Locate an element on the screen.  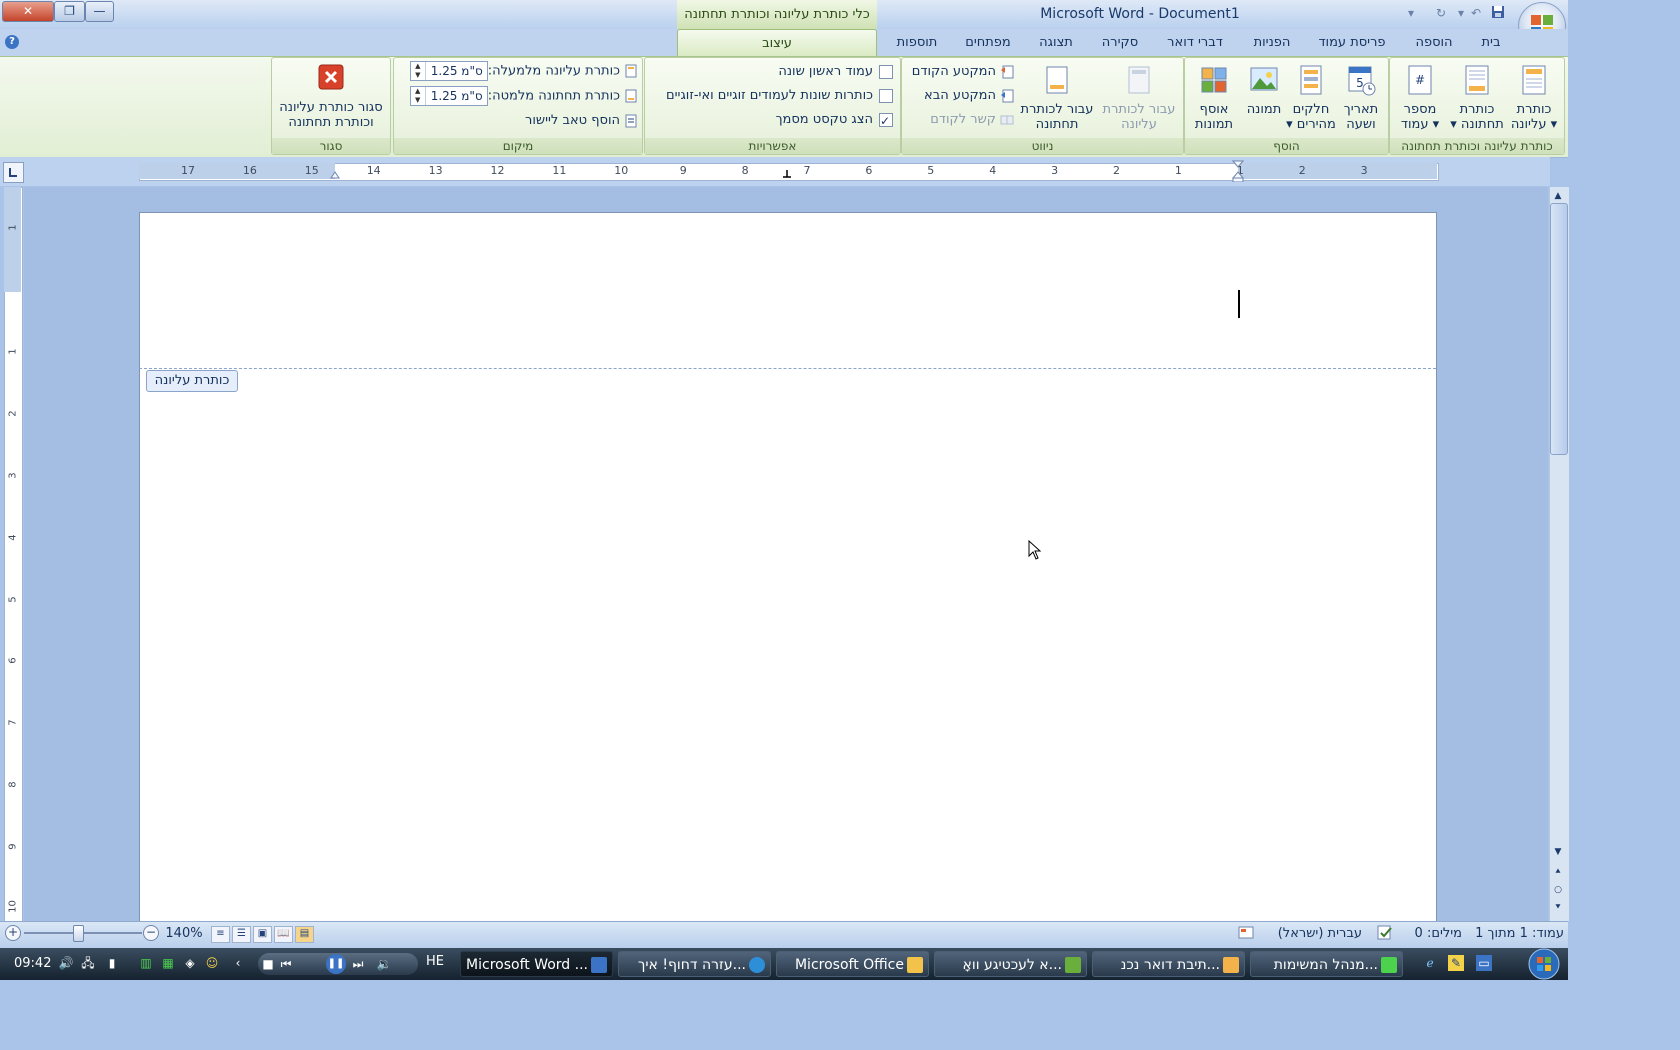
tab-references: הפניות is located at coordinates (1272, 43).